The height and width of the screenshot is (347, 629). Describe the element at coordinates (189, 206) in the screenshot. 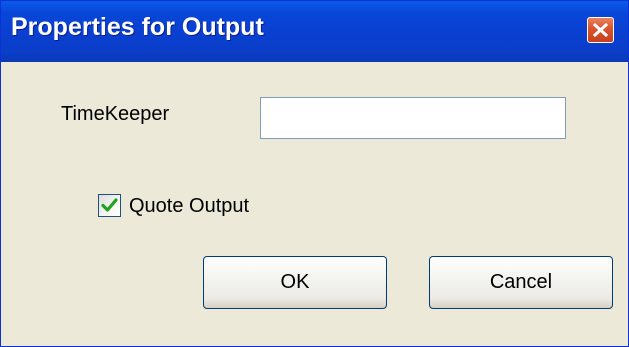

I see `quote-output-label: Quote Output` at that location.